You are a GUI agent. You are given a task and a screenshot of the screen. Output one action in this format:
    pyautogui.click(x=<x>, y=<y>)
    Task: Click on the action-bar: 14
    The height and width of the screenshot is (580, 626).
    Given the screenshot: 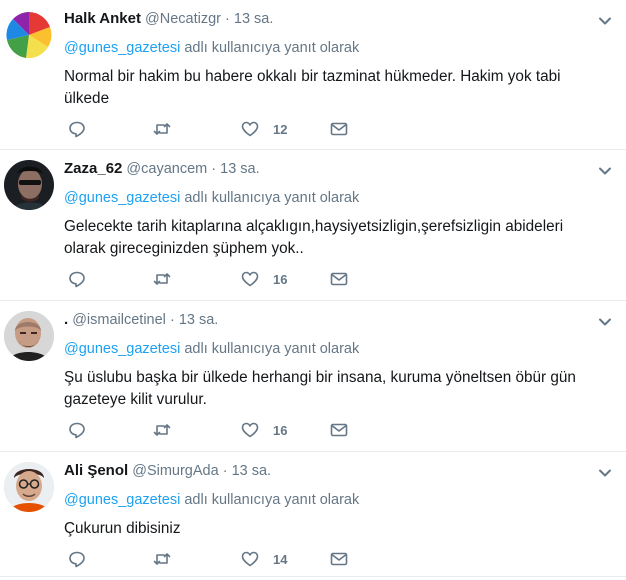 What is the action you would take?
    pyautogui.click(x=339, y=562)
    